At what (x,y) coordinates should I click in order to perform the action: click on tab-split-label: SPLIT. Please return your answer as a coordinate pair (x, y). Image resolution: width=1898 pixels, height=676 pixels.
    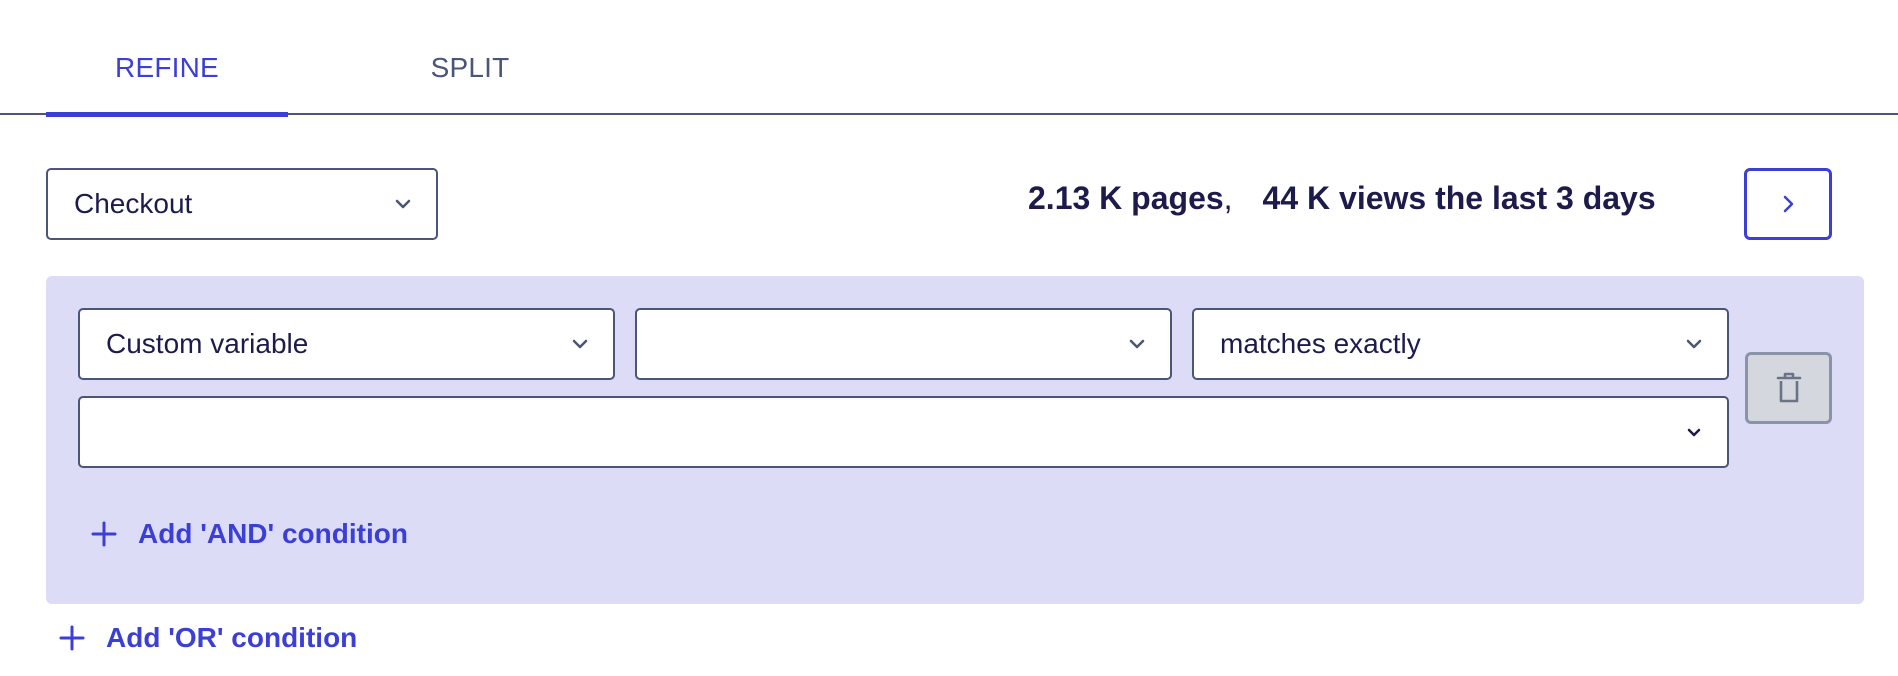
    Looking at the image, I should click on (470, 67).